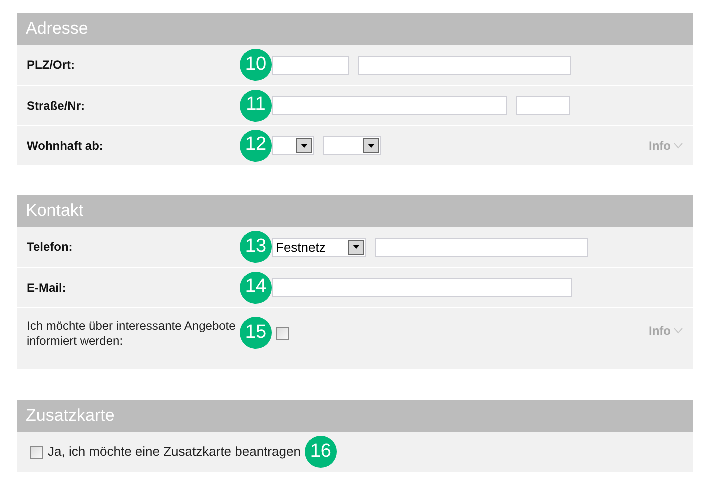 The width and height of the screenshot is (711, 485). Describe the element at coordinates (320, 452) in the screenshot. I see `step-number-badge: 16` at that location.